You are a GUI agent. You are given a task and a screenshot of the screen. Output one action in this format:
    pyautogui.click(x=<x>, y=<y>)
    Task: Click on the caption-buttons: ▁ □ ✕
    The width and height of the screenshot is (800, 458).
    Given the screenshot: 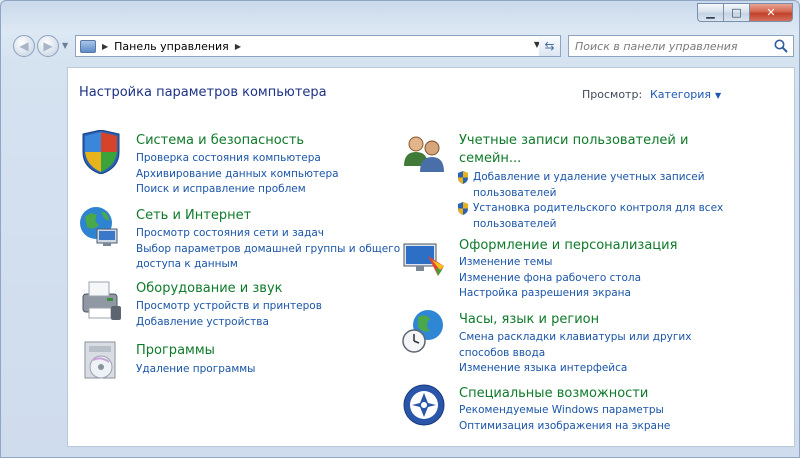 What is the action you would take?
    pyautogui.click(x=745, y=12)
    